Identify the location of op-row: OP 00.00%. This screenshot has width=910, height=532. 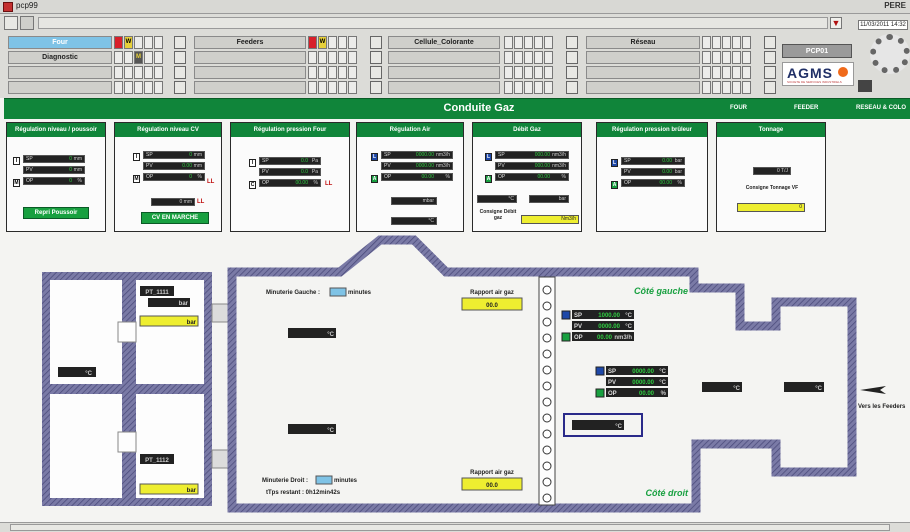
(653, 183).